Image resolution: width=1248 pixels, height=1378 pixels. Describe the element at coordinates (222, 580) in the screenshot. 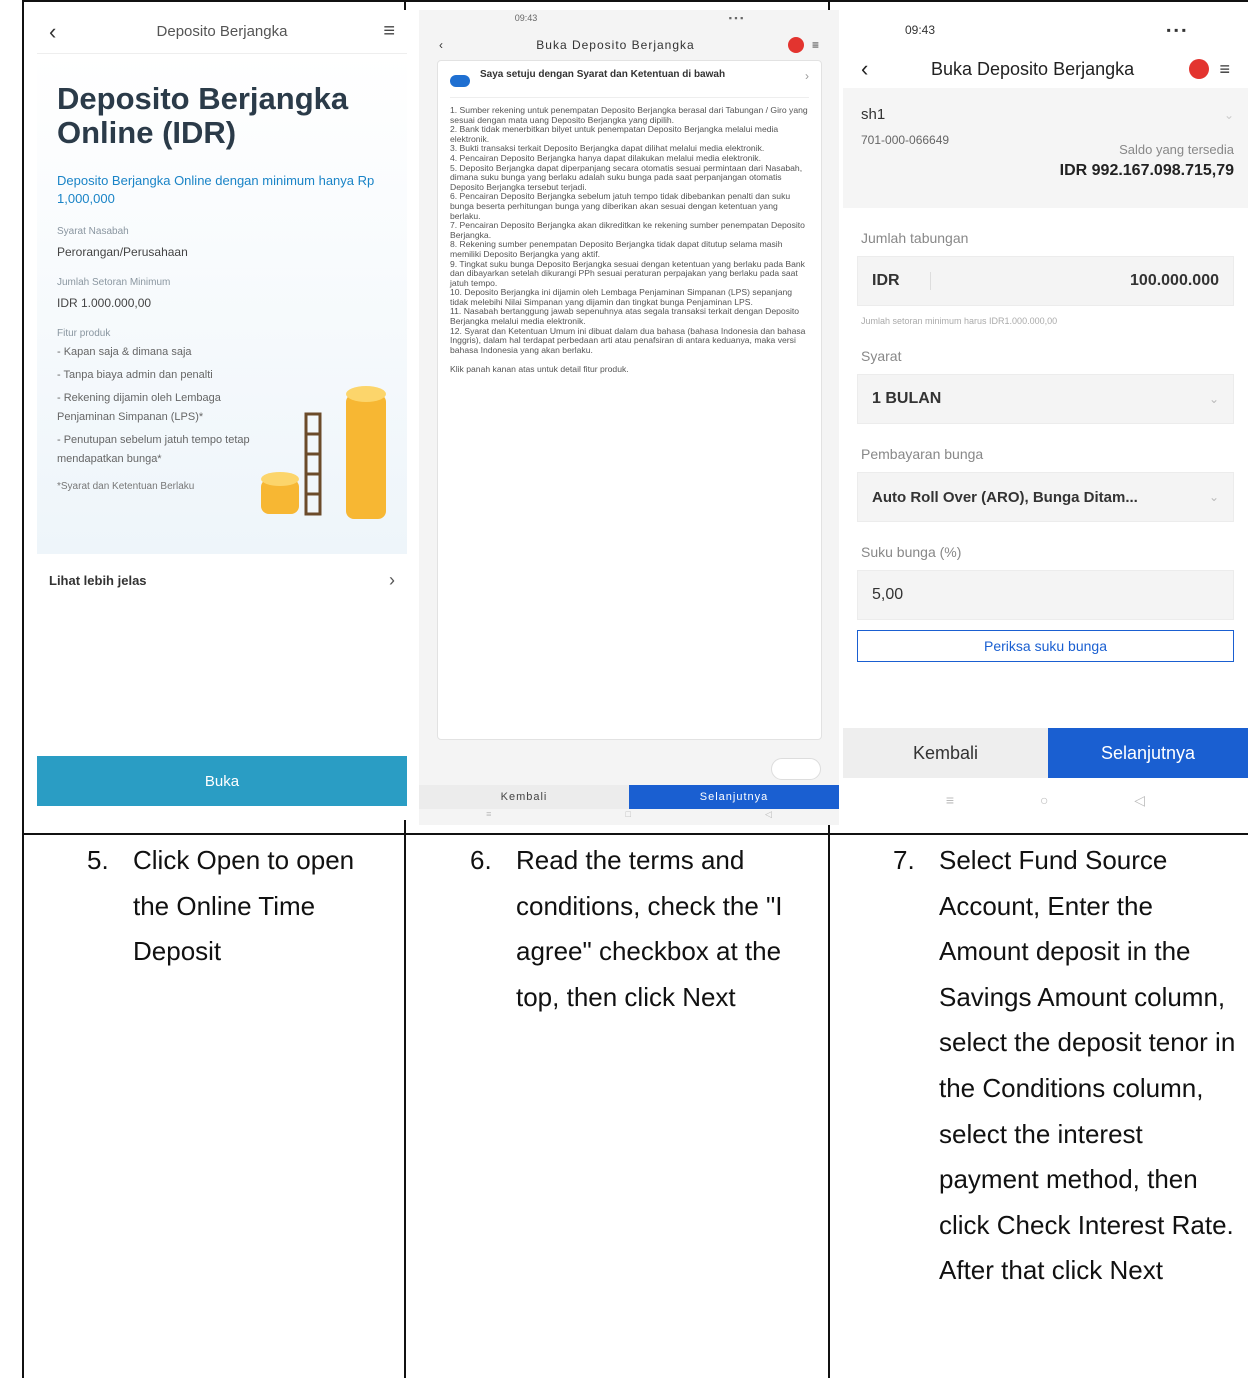

I see `see-more-link: Lihat lebih jelas ›` at that location.